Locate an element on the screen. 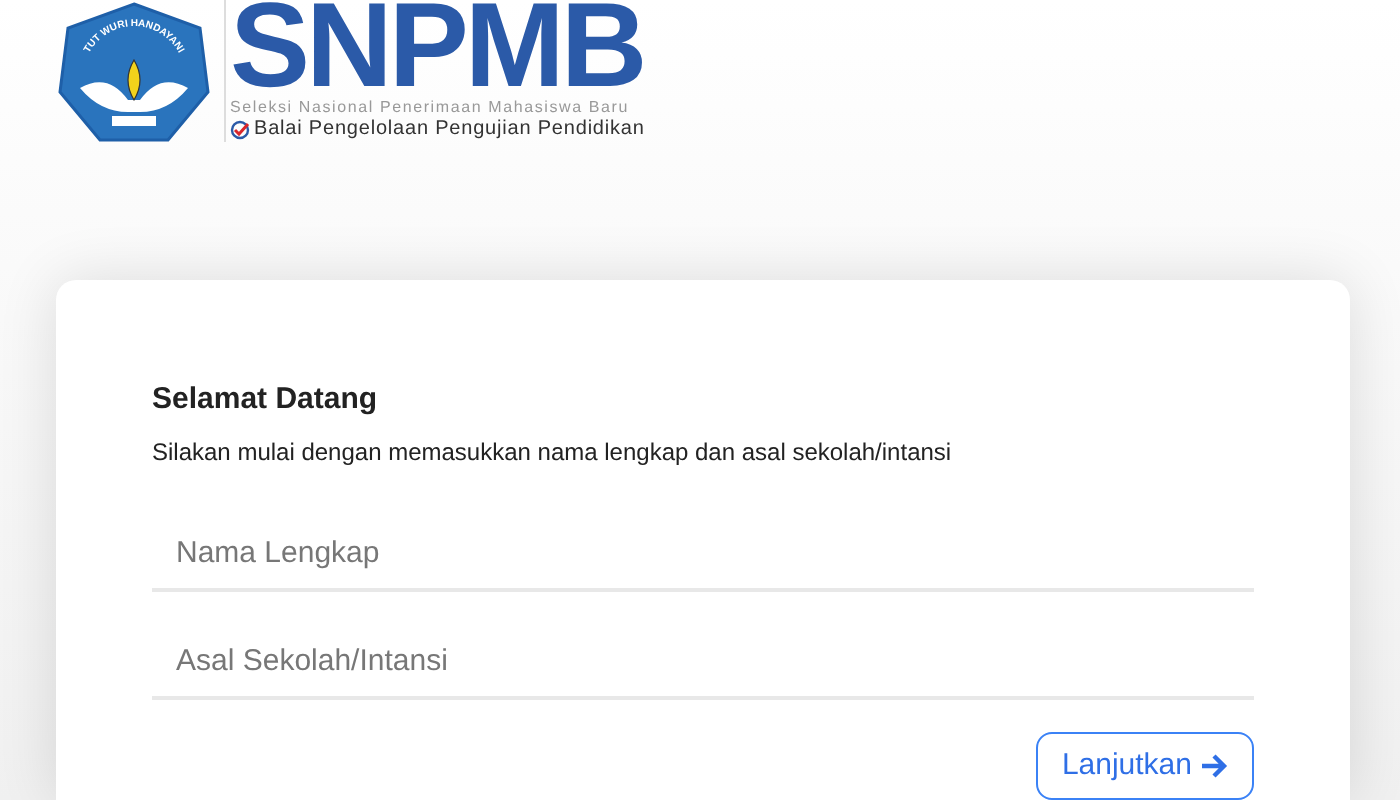  continue-button: Lanjutkan is located at coordinates (1144, 766).